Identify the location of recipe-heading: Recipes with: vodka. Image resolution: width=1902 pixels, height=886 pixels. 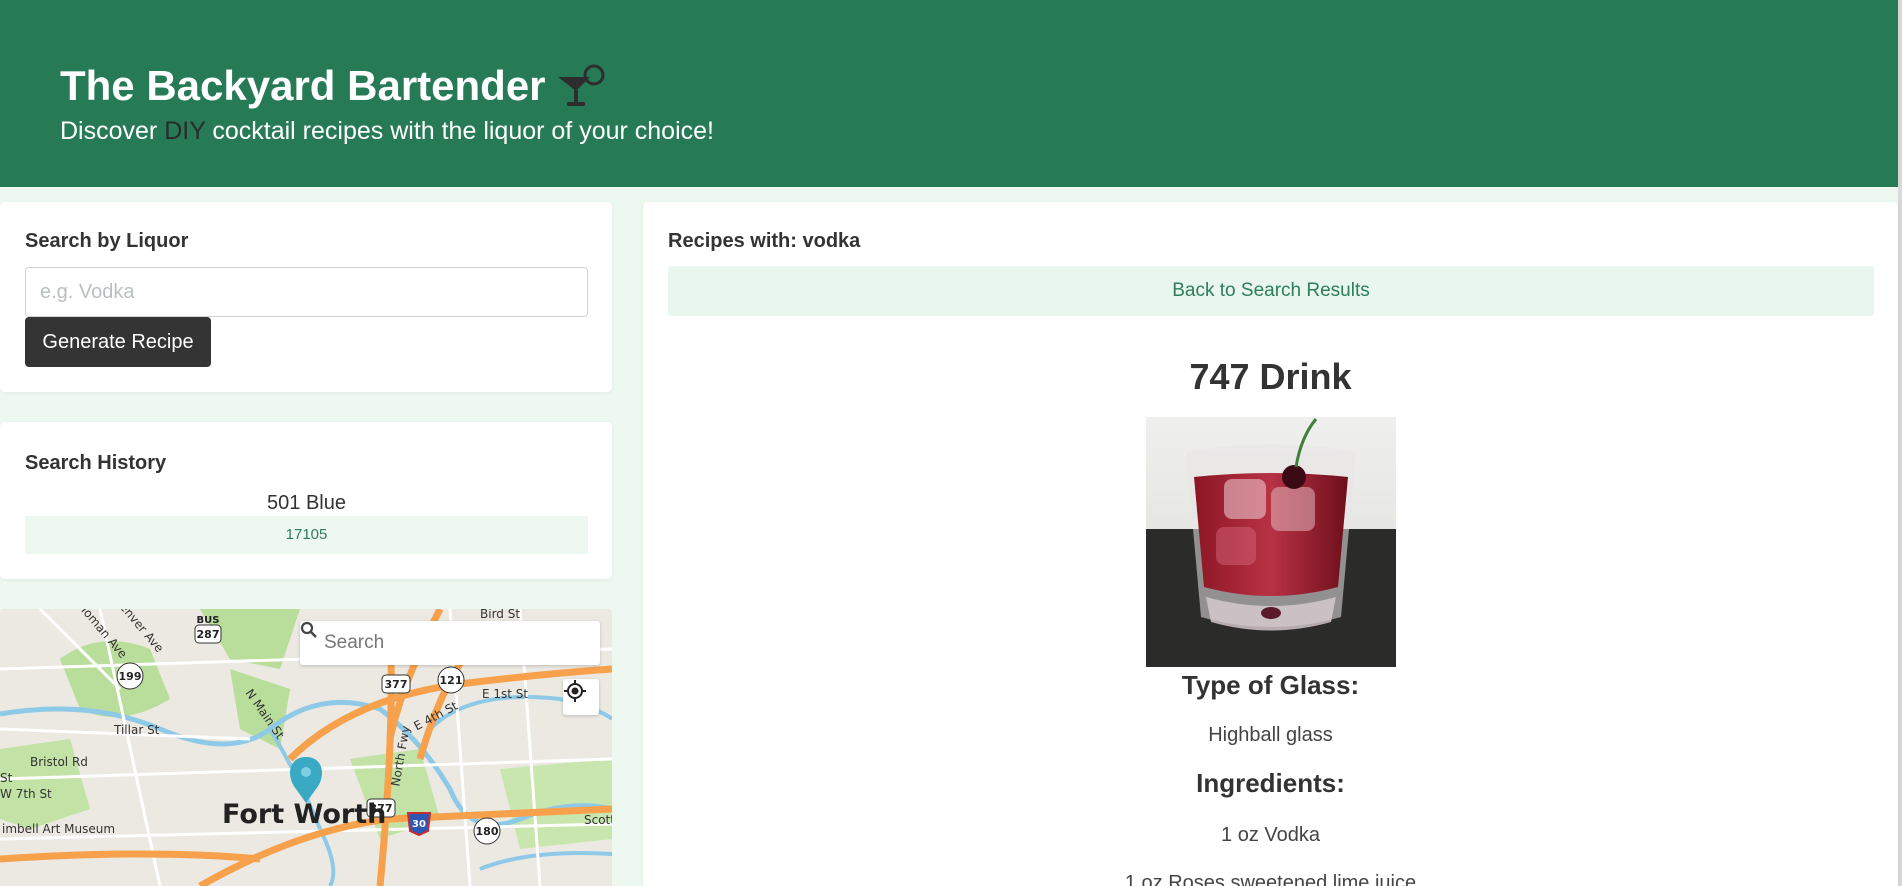
(764, 241).